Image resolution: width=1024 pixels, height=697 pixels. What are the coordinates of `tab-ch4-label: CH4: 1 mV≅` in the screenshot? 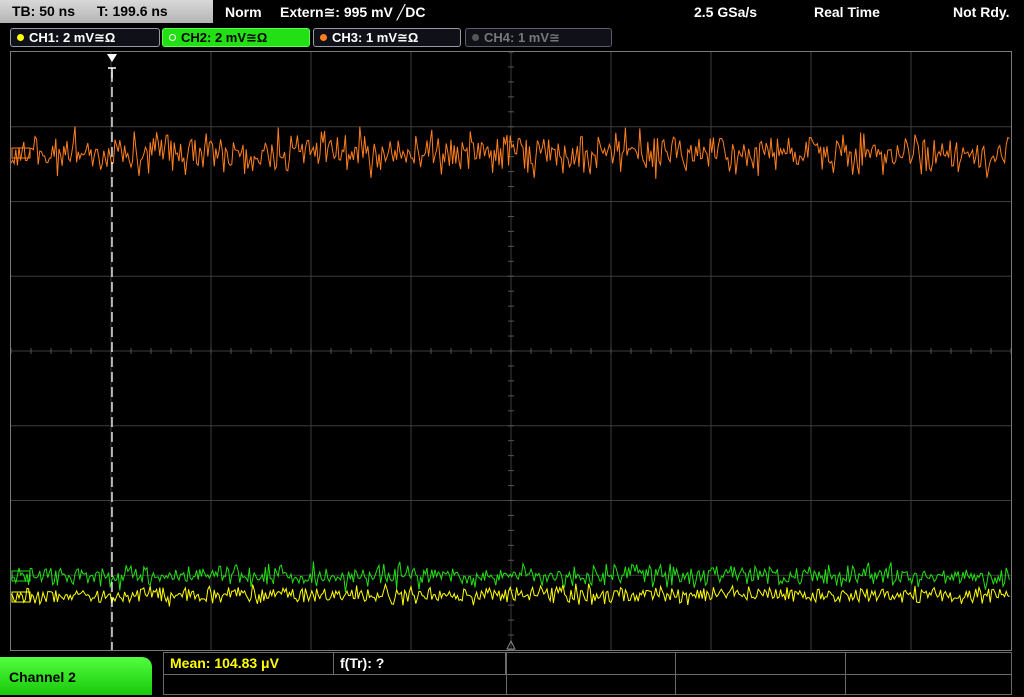 It's located at (522, 37).